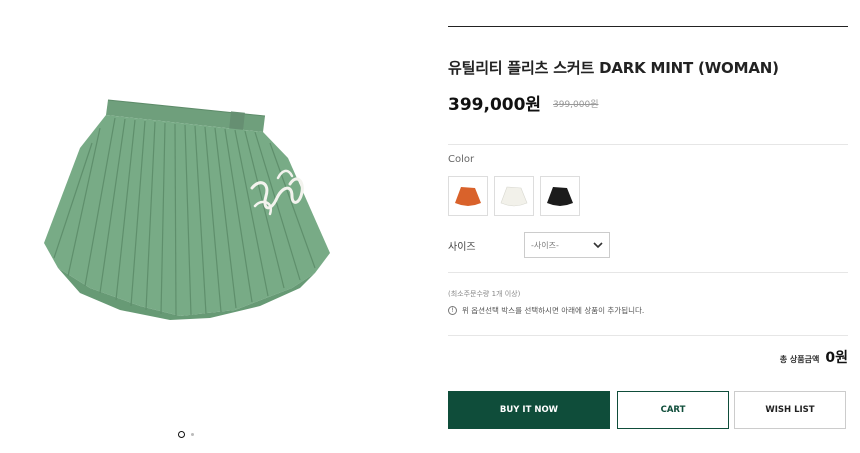 The image size is (860, 453). What do you see at coordinates (553, 310) in the screenshot?
I see `notice-text: 위 옵션선택 박스를 선택하시면 아래에 상품이 추가됩니다.` at bounding box center [553, 310].